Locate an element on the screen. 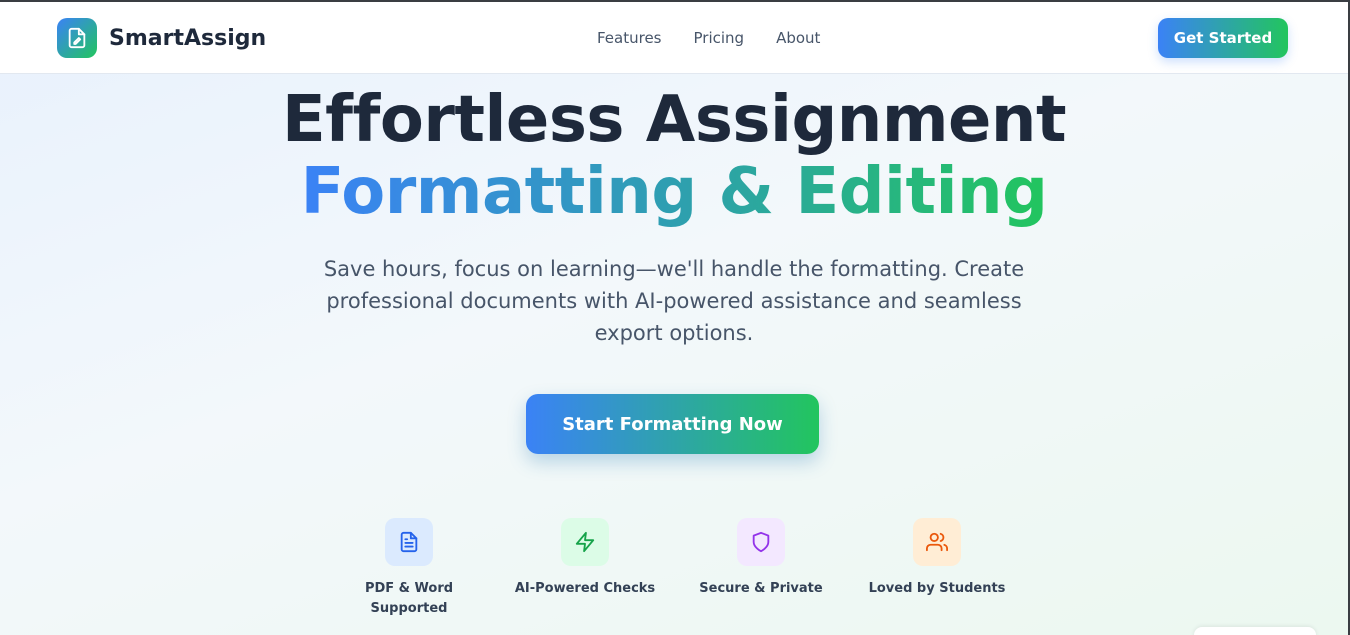 The height and width of the screenshot is (635, 1350). hero-title-line2: Formatting & Editing is located at coordinates (674, 192).